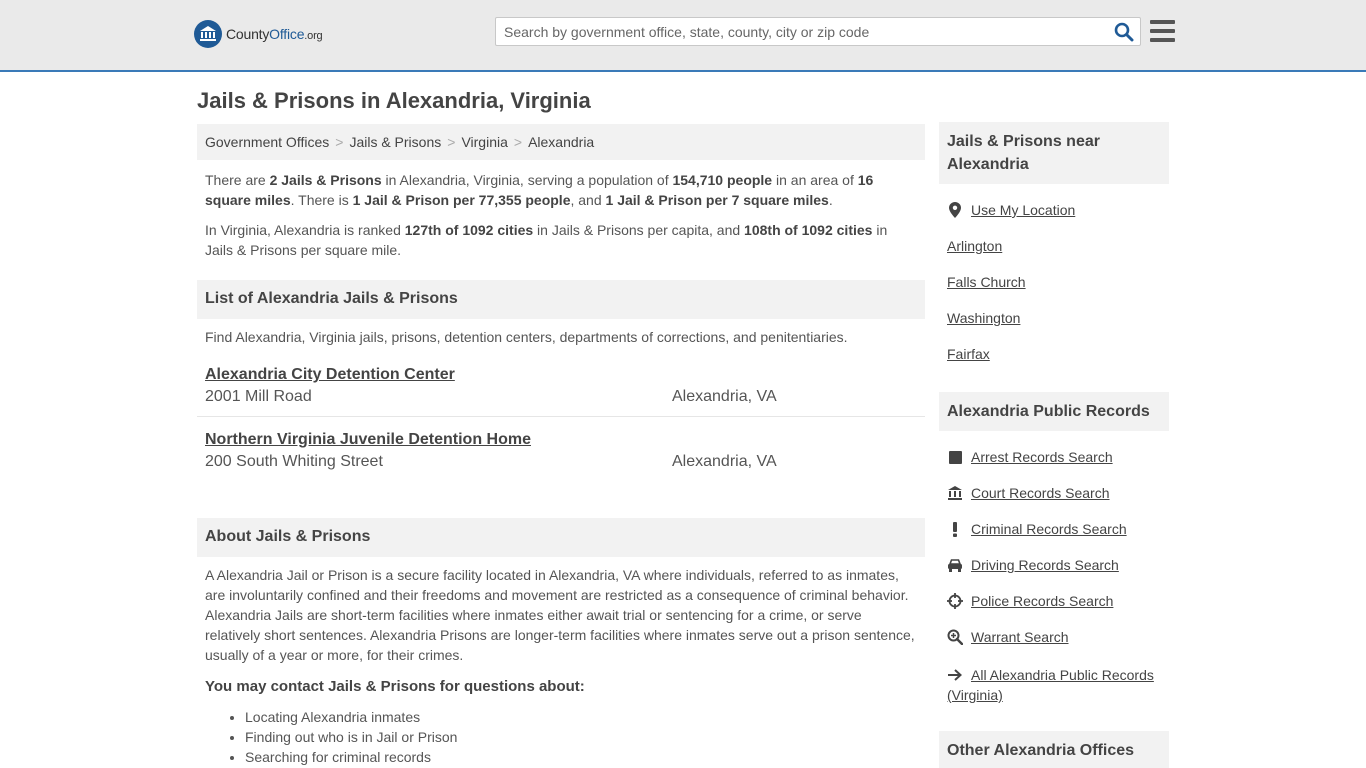 This screenshot has width=1366, height=768. What do you see at coordinates (395, 142) in the screenshot?
I see `breadcrumb-jails-prisons: Jails & Prisons` at bounding box center [395, 142].